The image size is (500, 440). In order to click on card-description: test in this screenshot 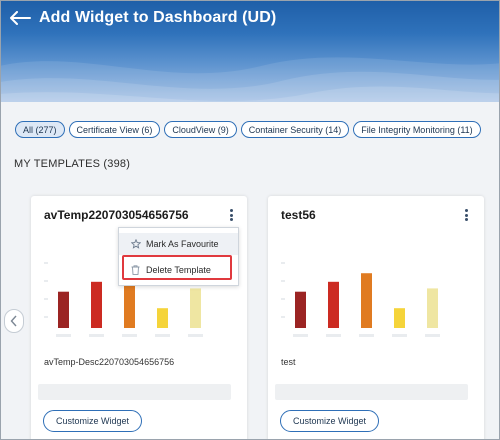, I will do `click(288, 362)`.